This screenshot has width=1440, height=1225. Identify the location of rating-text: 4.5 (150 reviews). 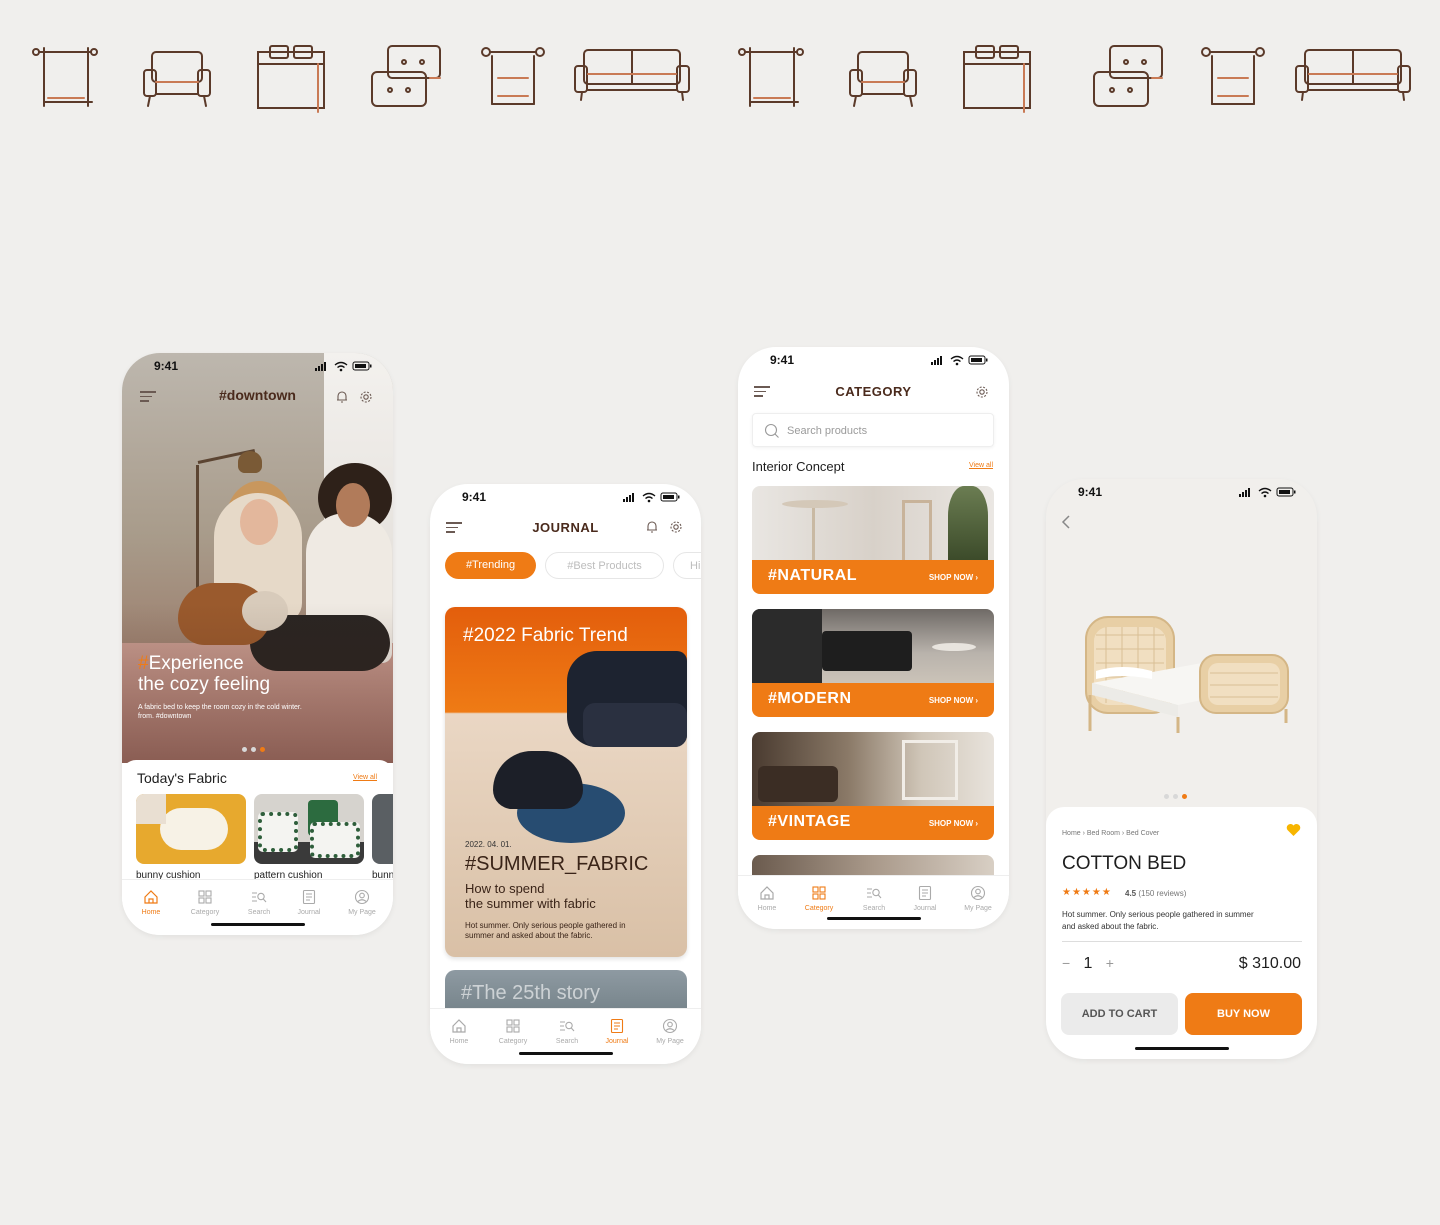
(1156, 893).